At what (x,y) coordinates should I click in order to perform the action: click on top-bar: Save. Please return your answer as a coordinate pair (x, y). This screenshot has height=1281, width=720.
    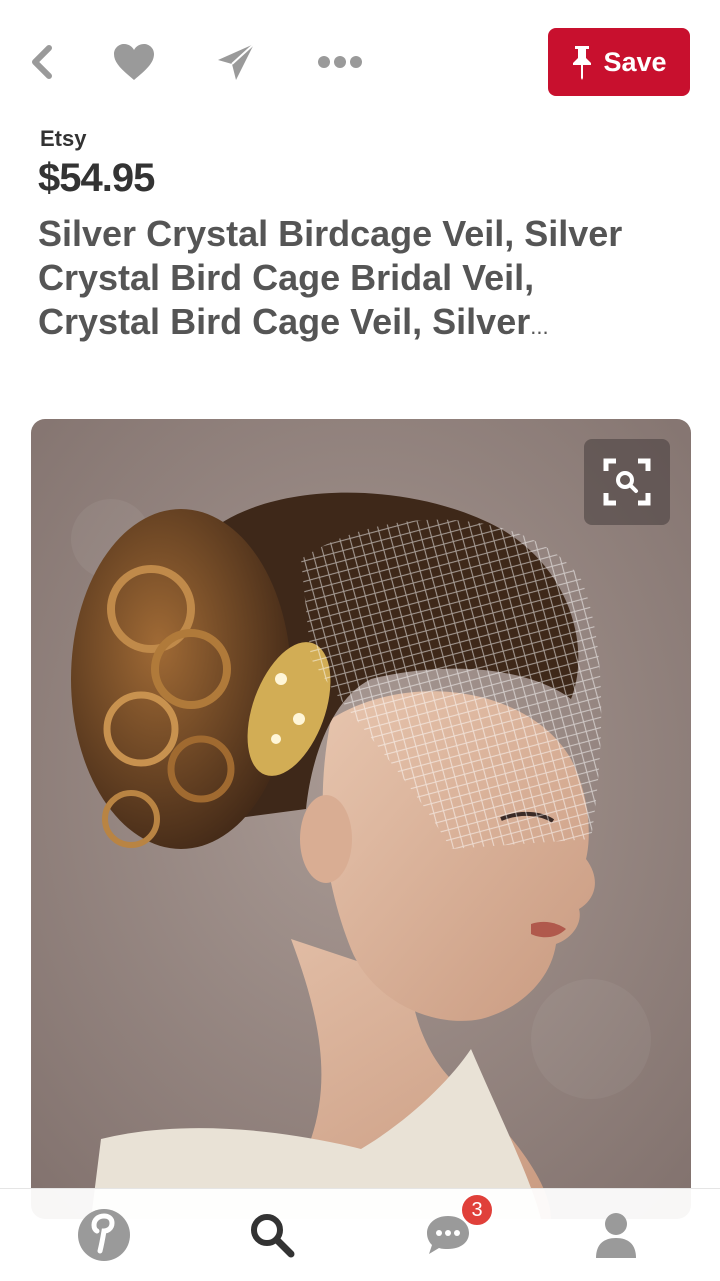
    Looking at the image, I should click on (360, 60).